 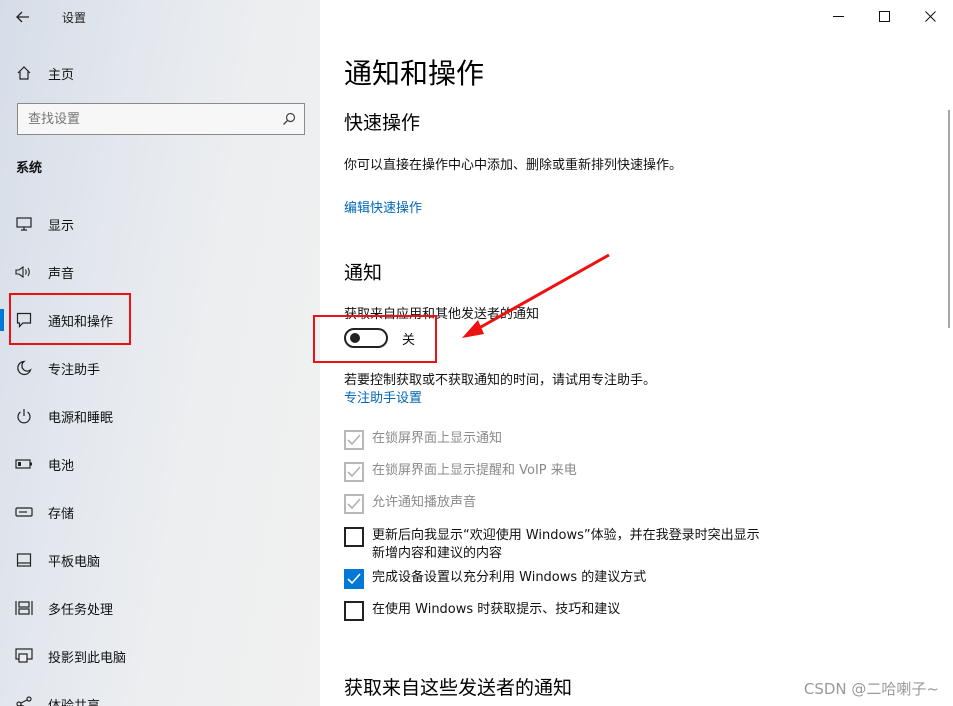 What do you see at coordinates (160, 416) in the screenshot?
I see `sidebar-item-power: 电源和睡眠` at bounding box center [160, 416].